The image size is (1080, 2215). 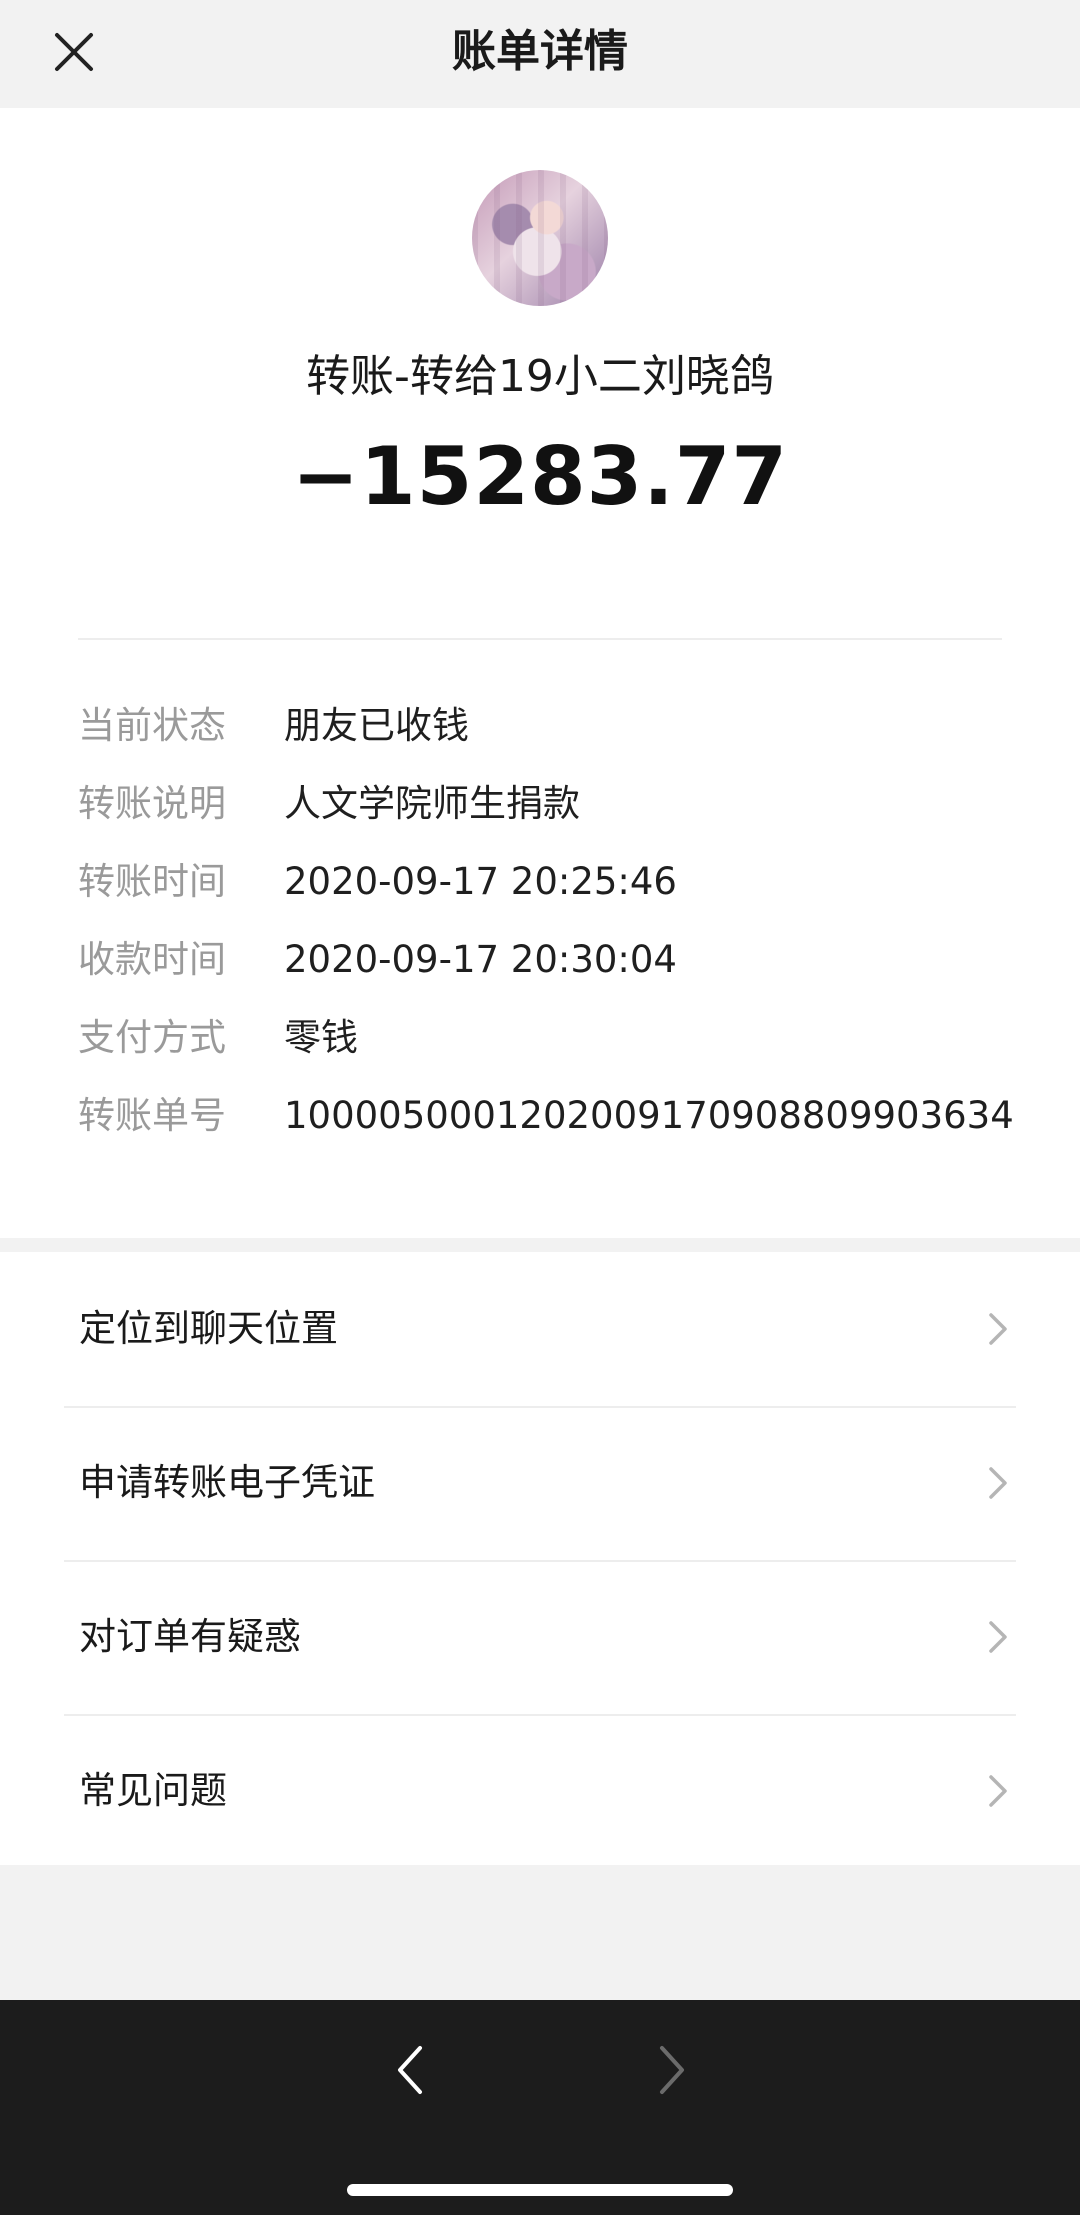 I want to click on menu-item-faq: 常见问题, so click(x=540, y=1791).